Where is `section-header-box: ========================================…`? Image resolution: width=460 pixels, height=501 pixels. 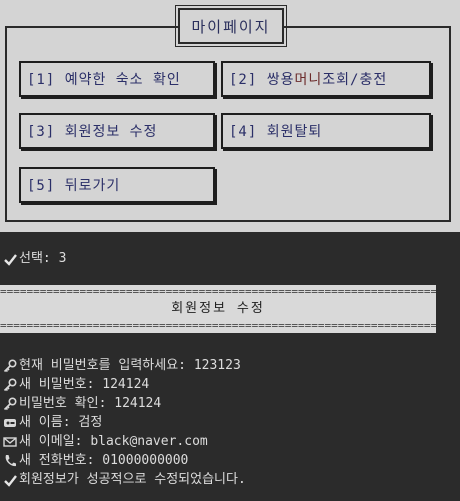 section-header-box: ========================================… is located at coordinates (218, 309).